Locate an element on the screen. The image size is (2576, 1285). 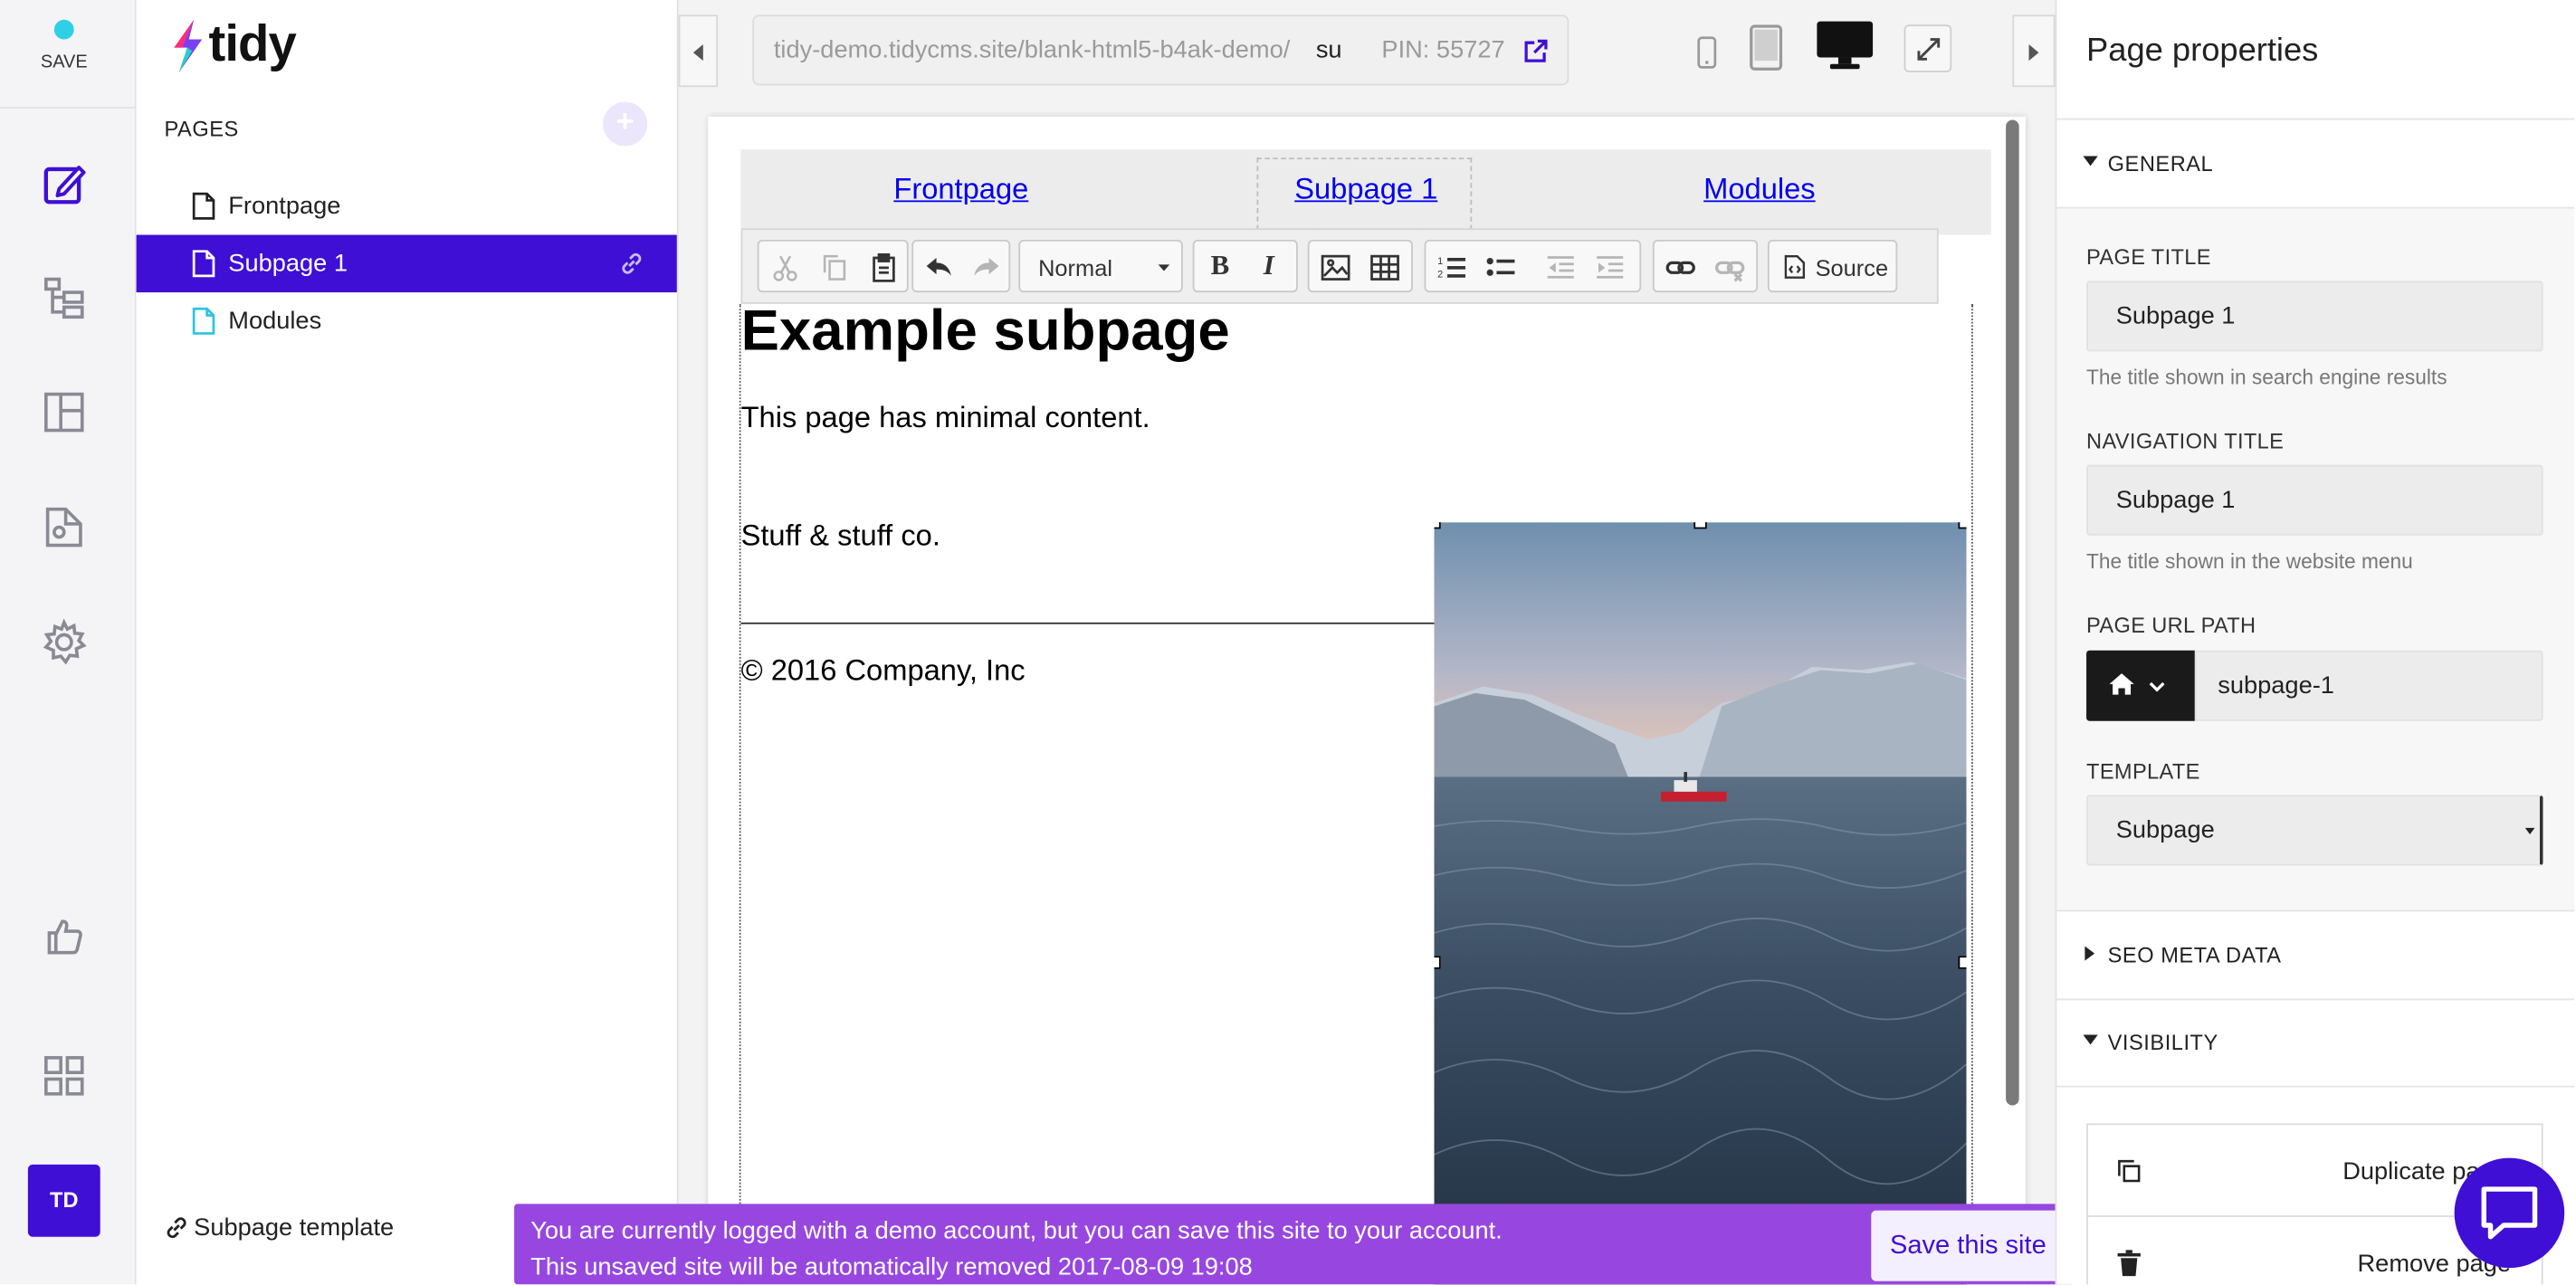
unlink-icon is located at coordinates (1730, 268).